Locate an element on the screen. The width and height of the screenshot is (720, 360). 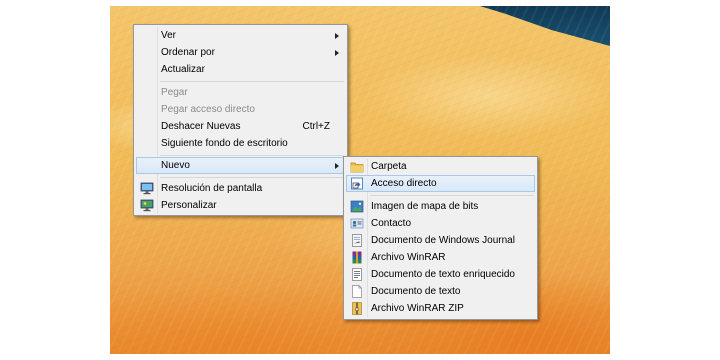
winrar-archive-icon is located at coordinates (357, 257).